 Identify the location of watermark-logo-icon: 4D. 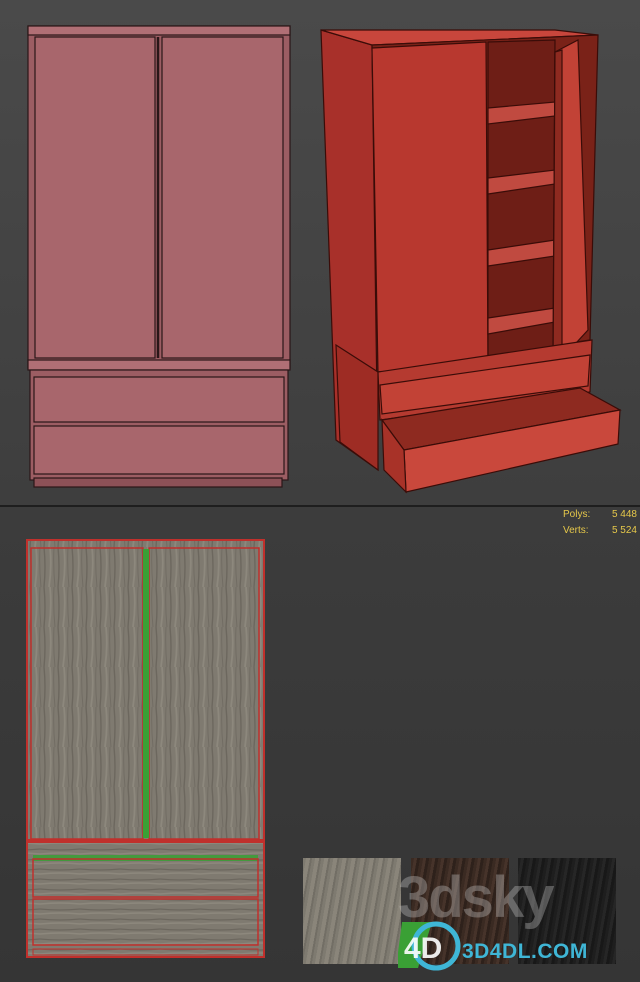
(429, 946).